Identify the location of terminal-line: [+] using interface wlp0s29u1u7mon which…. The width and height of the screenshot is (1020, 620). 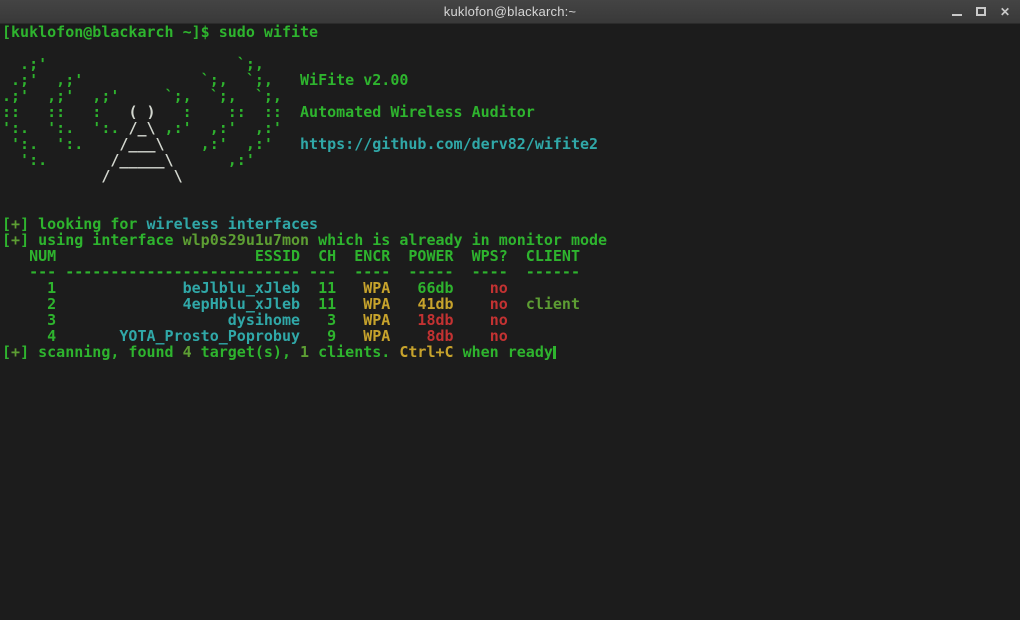
(511, 240).